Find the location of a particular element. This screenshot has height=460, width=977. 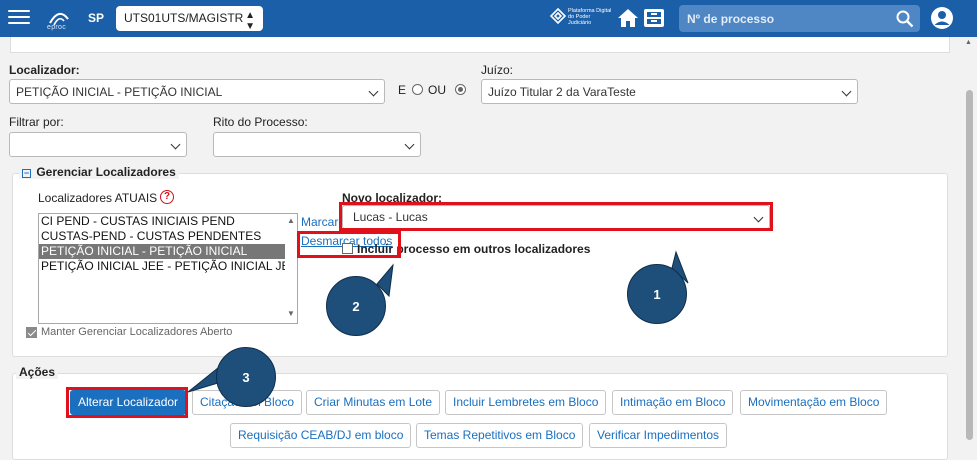

juizo-select: Juízo Titular 2 da VaraTeste is located at coordinates (669, 91).